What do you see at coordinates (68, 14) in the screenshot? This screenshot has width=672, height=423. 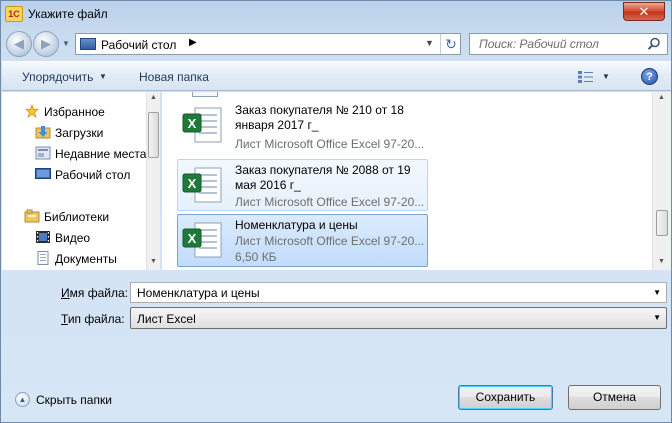 I see `window-title: Укажите файл` at bounding box center [68, 14].